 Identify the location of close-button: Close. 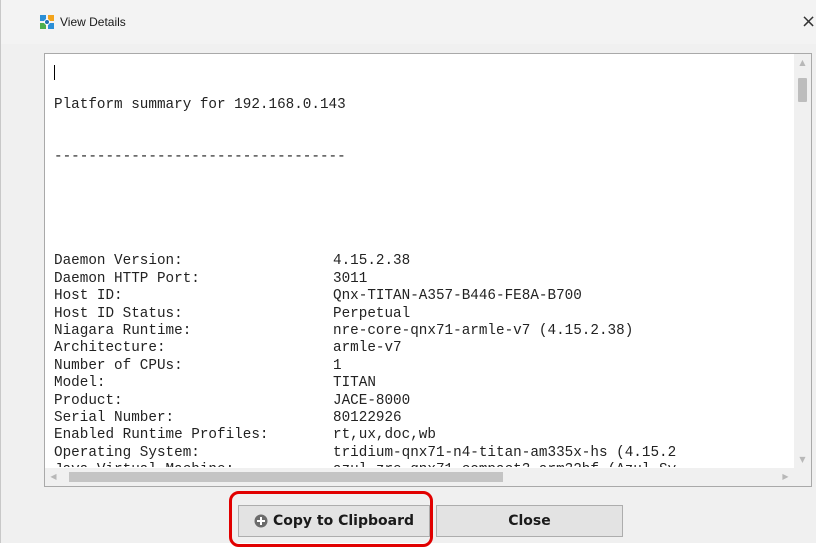
(529, 521).